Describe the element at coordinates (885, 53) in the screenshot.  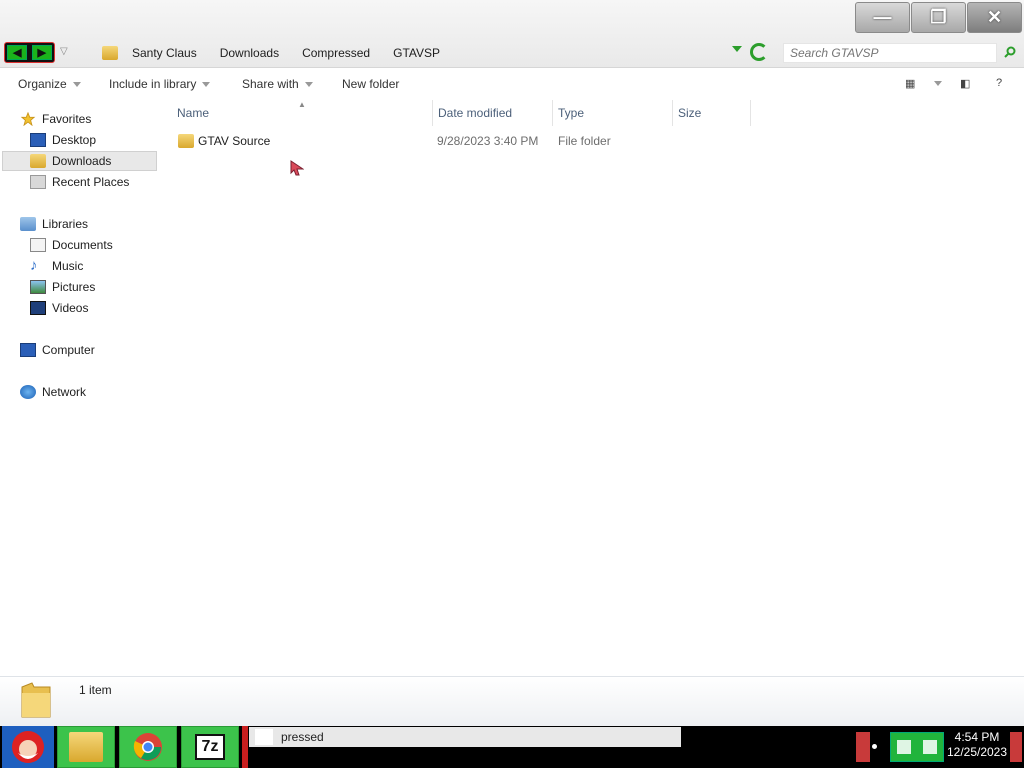
I see `search-input` at that location.